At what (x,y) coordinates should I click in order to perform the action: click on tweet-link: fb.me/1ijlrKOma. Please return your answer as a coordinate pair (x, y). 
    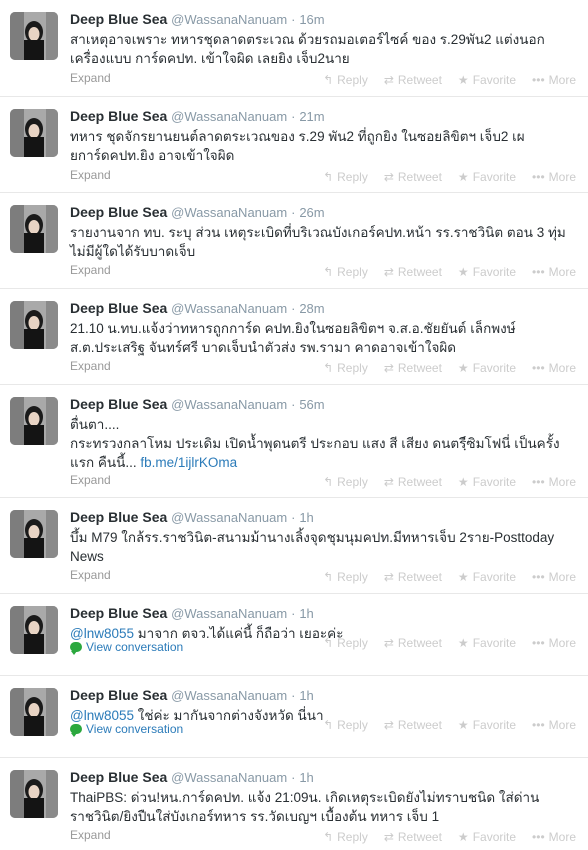
    Looking at the image, I should click on (188, 462).